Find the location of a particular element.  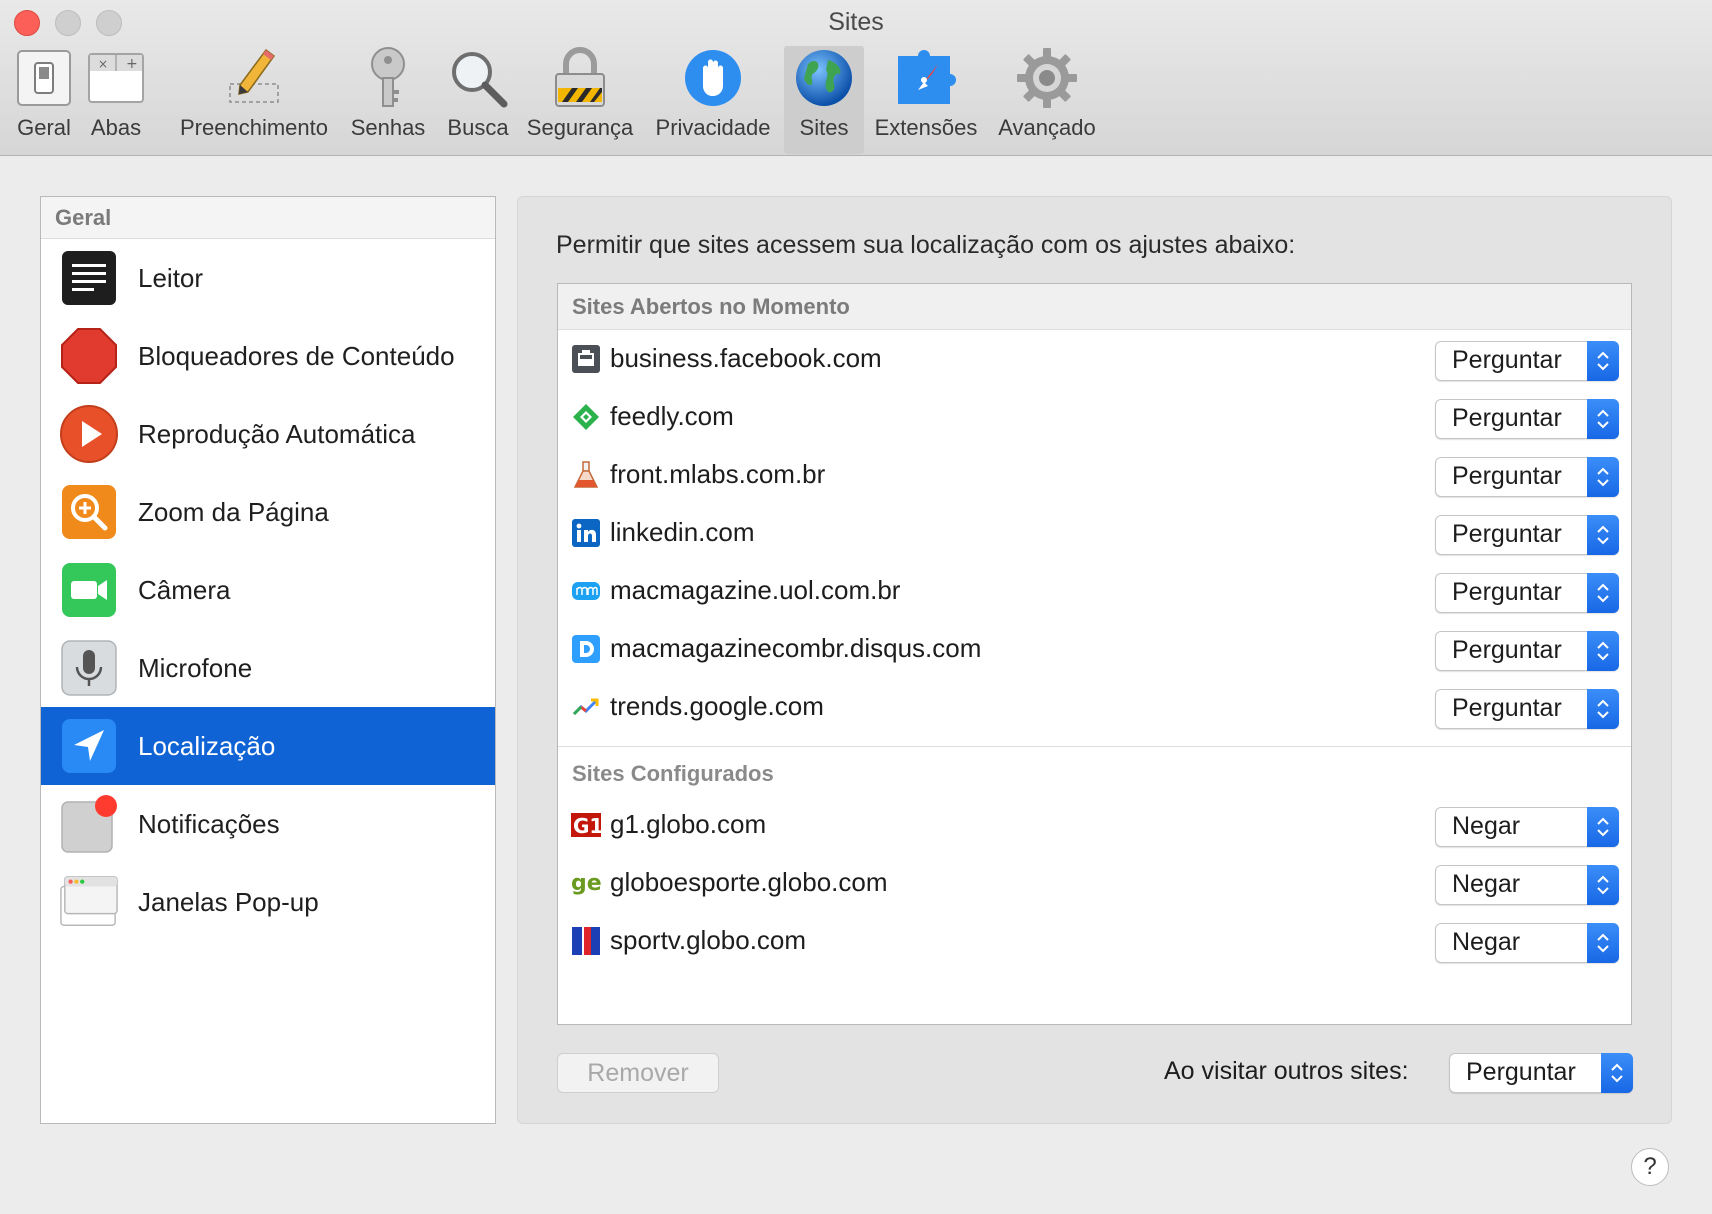

macmagazine-icon is located at coordinates (586, 591).